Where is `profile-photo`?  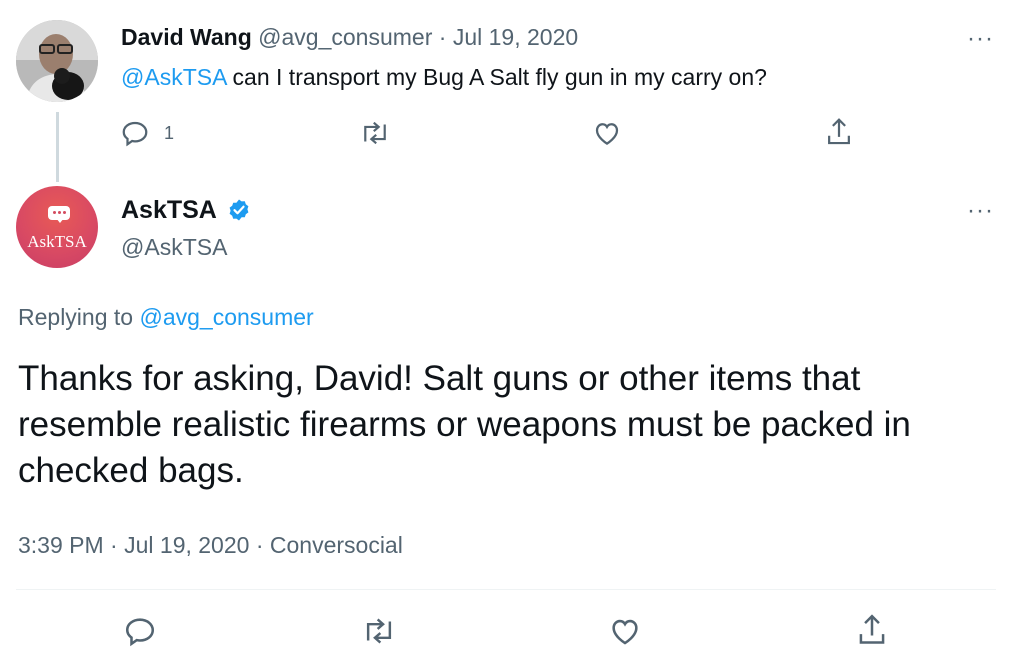 profile-photo is located at coordinates (57, 61).